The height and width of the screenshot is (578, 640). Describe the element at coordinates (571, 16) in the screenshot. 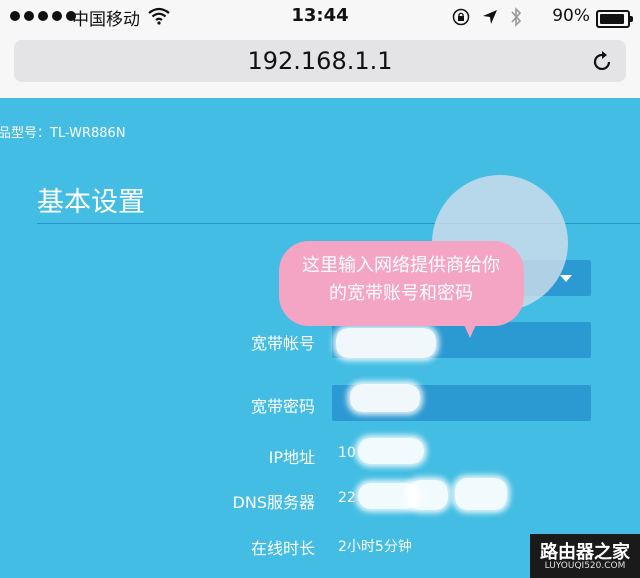

I see `battery-percent: 90%` at that location.